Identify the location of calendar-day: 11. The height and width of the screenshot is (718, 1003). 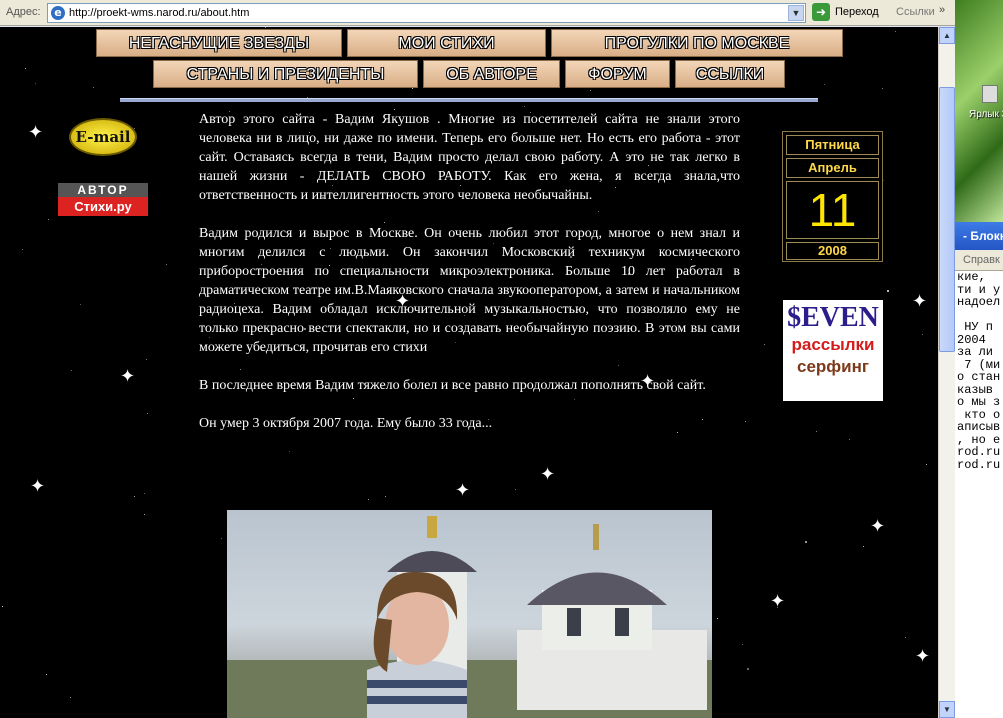
(832, 210).